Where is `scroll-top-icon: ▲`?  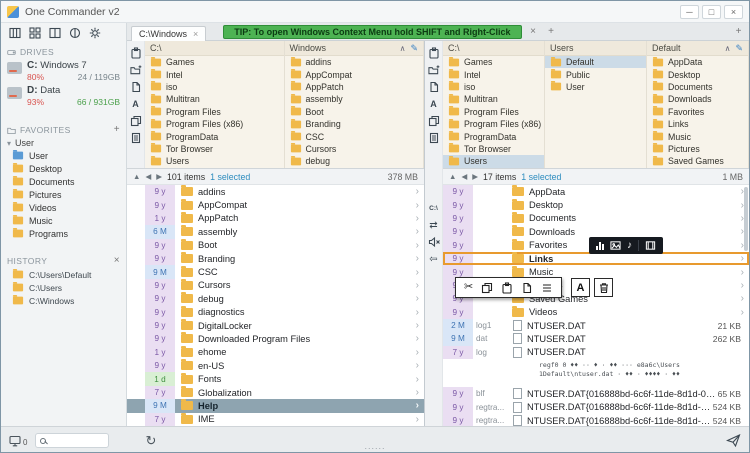 scroll-top-icon: ▲ is located at coordinates (136, 176).